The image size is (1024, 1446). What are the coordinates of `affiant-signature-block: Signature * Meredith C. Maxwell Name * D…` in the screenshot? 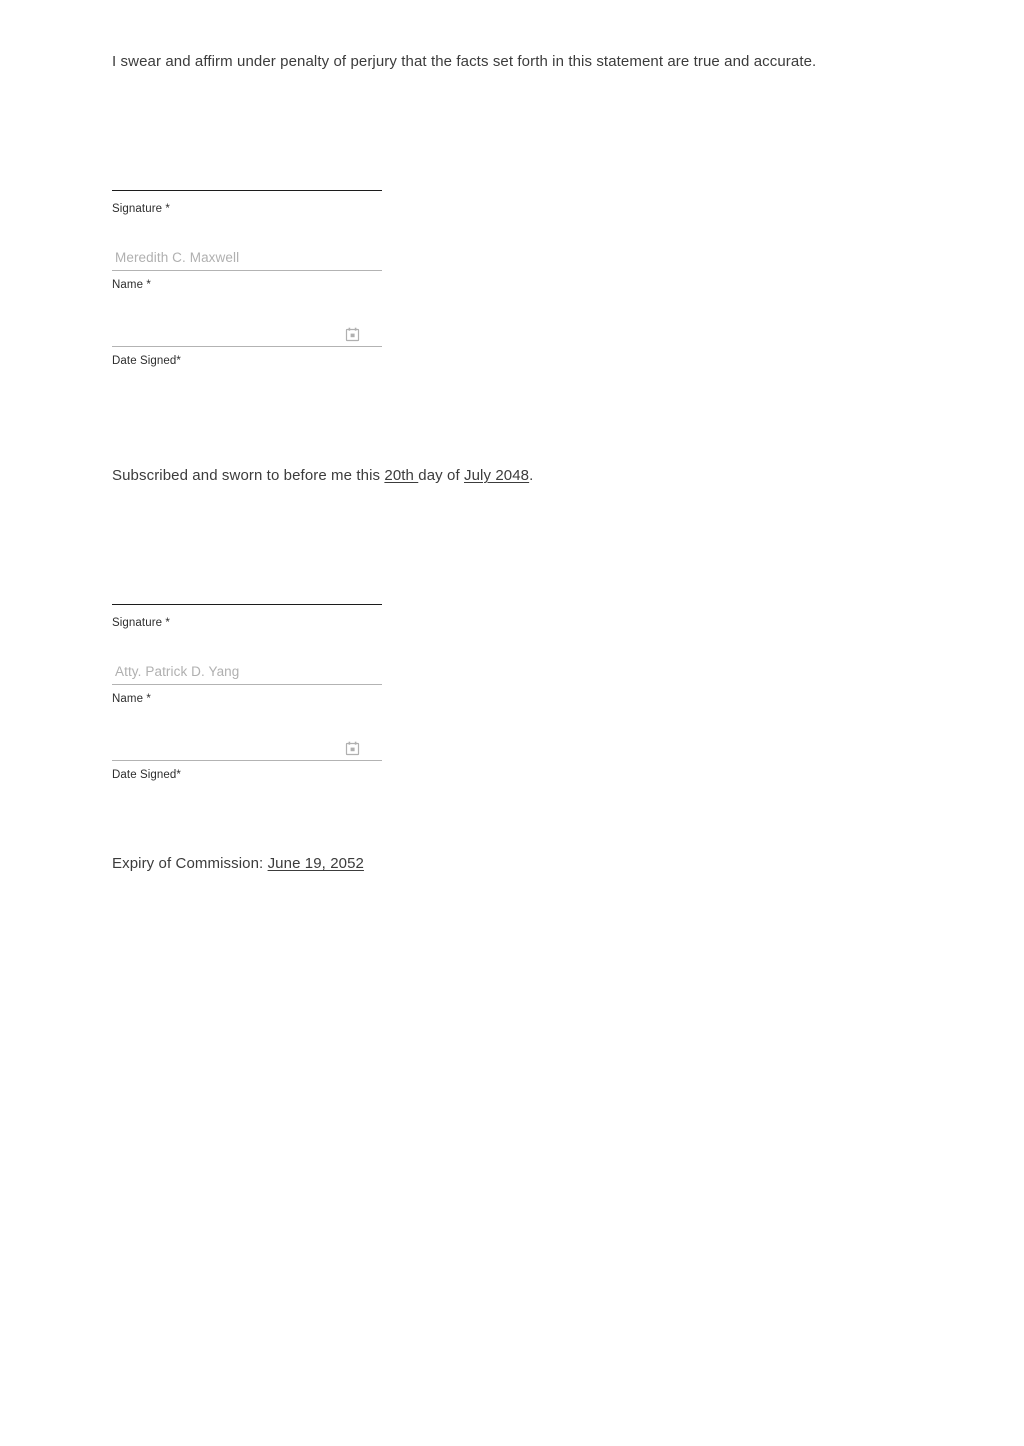 It's located at (247, 279).